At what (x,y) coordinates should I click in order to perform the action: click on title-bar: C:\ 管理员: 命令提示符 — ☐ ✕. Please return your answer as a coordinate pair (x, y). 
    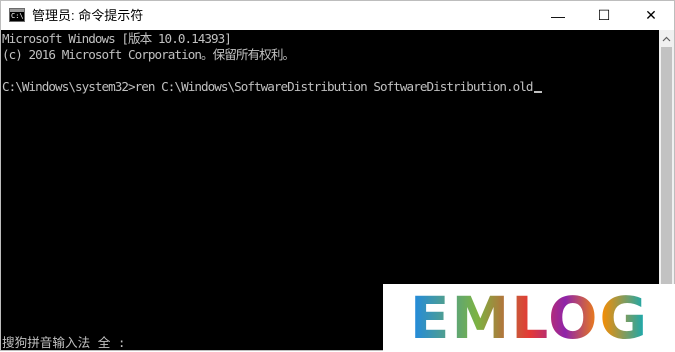
    Looking at the image, I should click on (337, 15).